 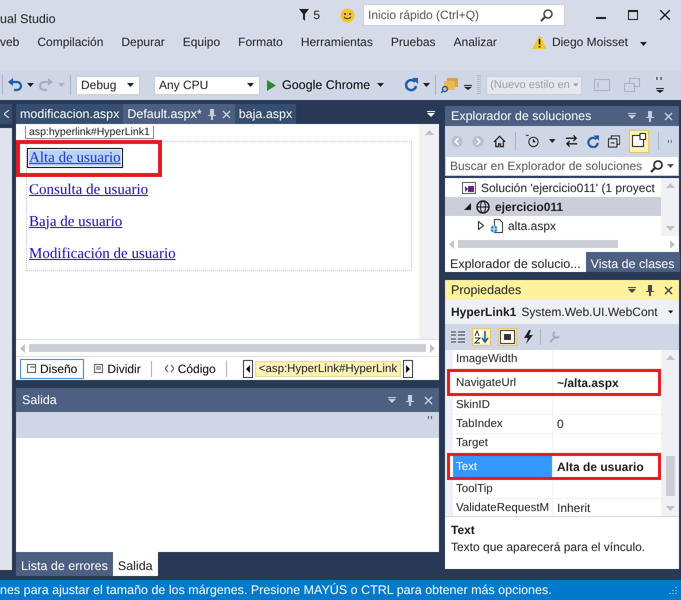 I want to click on breadcrumb-tag: <asp:HyperLink#HyperLink, so click(x=328, y=368).